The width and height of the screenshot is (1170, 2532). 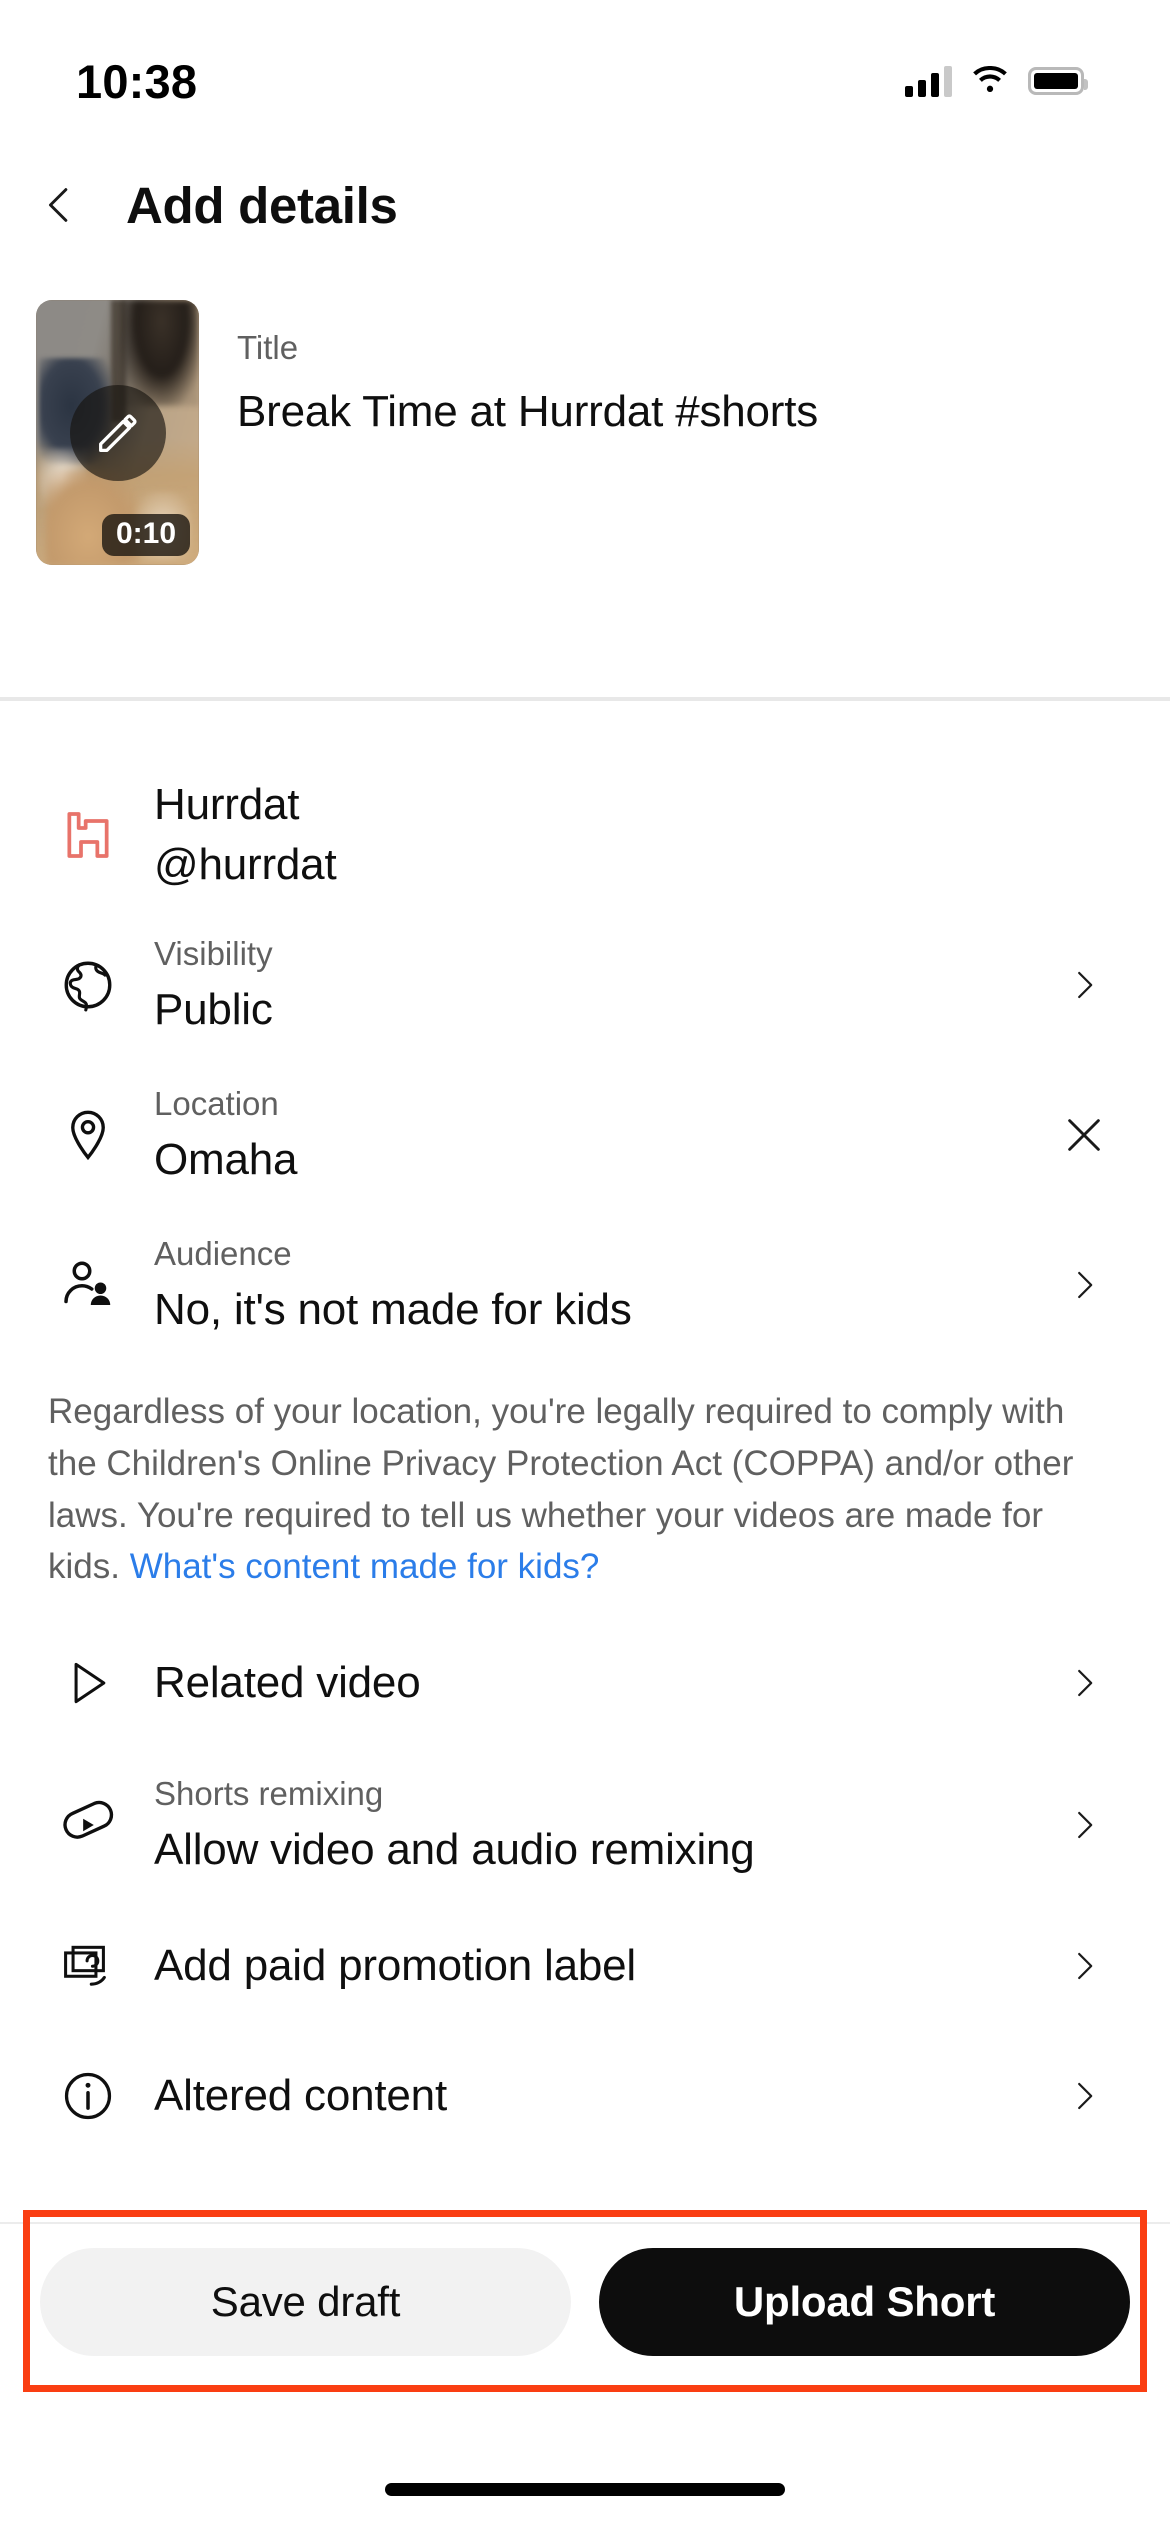 I want to click on home-indicator, so click(x=585, y=2489).